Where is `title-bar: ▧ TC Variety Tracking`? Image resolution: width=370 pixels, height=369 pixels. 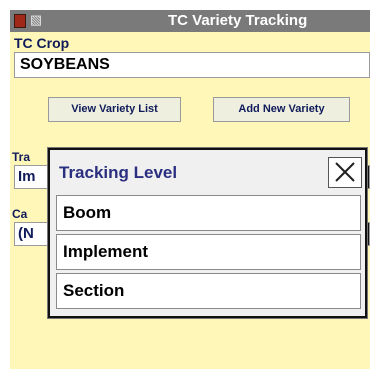
title-bar: ▧ TC Variety Tracking is located at coordinates (190, 21).